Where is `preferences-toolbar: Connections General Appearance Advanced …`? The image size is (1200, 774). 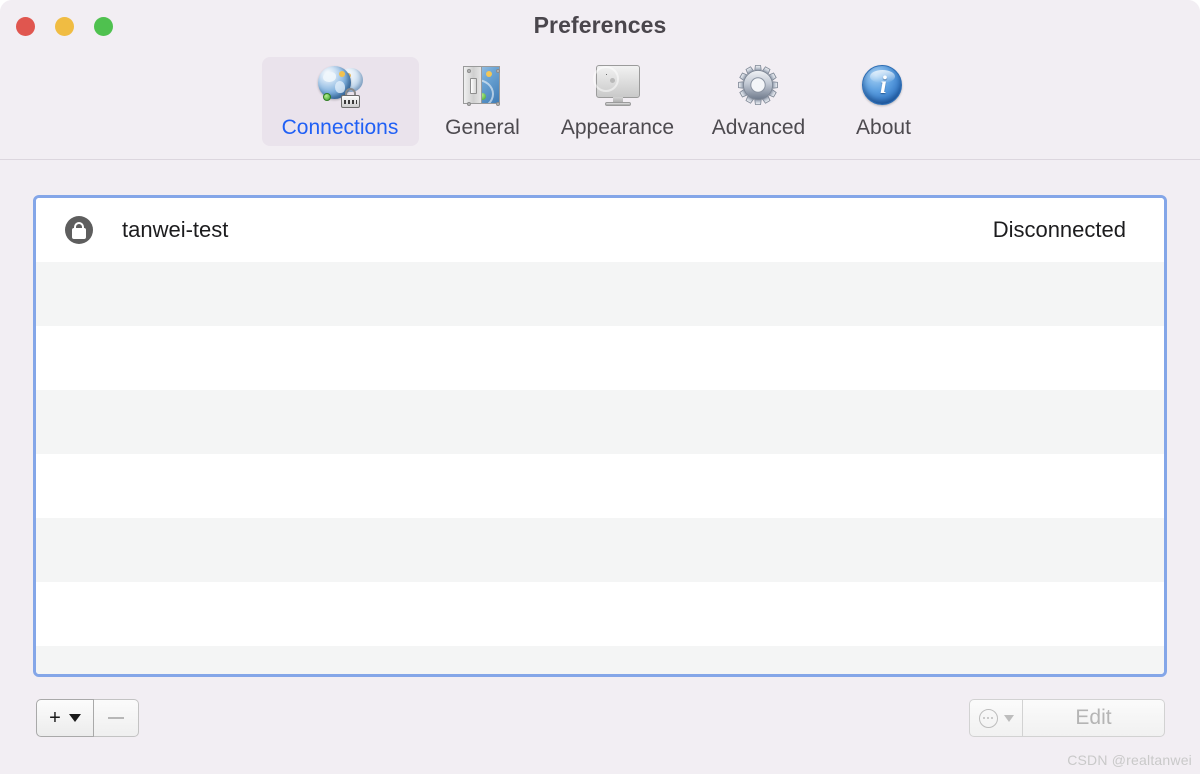
preferences-toolbar: Connections General Appearance Advanced … is located at coordinates (600, 106).